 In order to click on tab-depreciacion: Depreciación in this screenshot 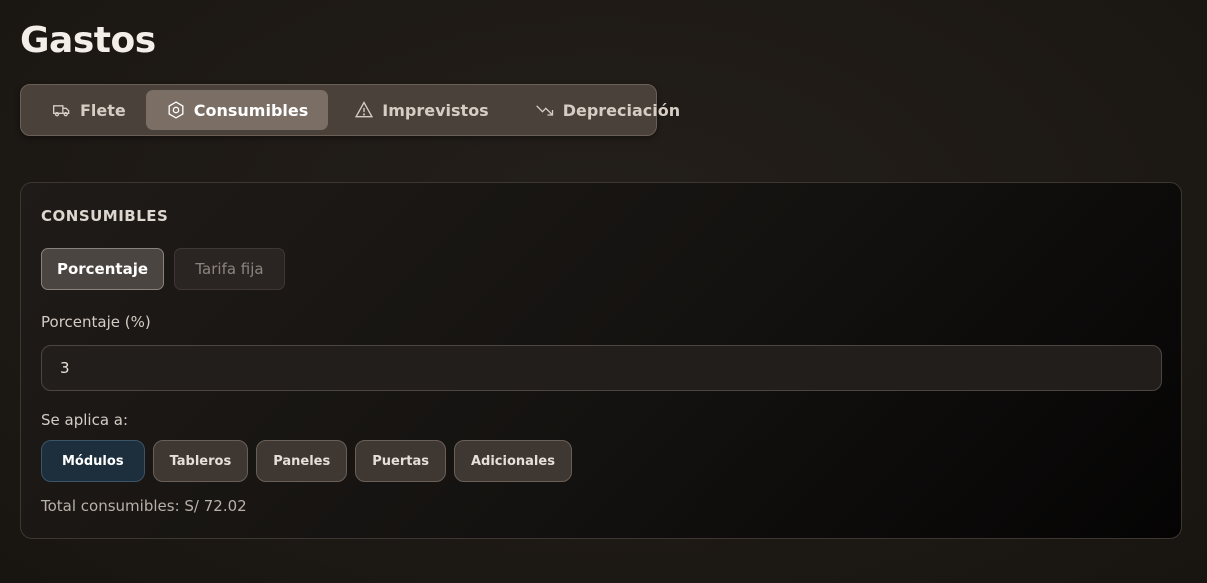, I will do `click(604, 110)`.